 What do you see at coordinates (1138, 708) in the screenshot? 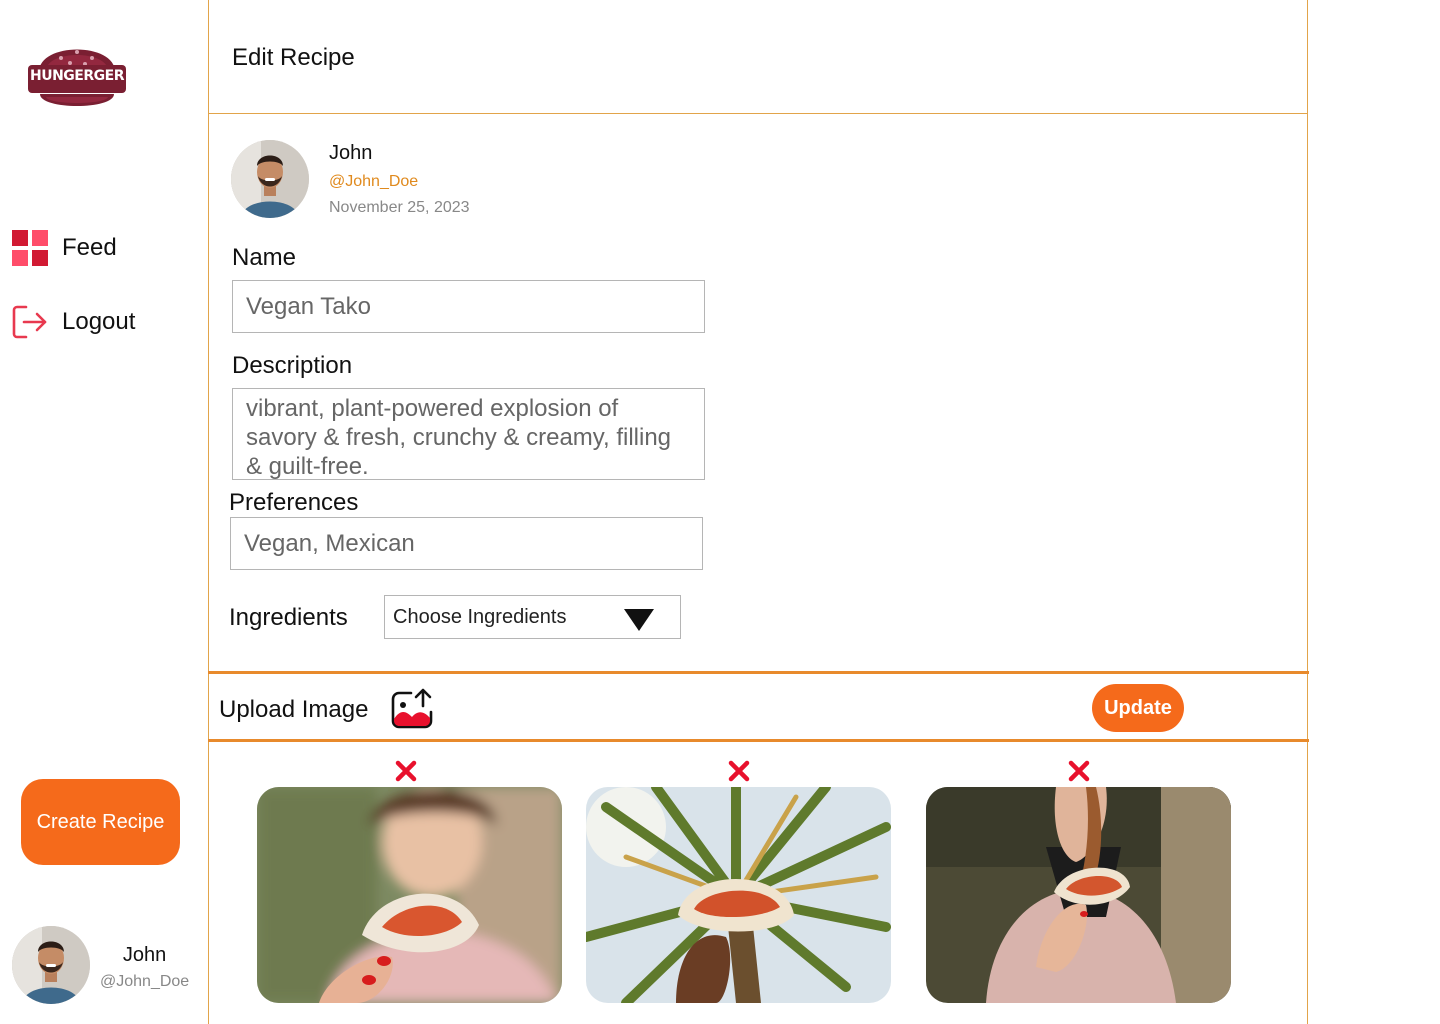
I see `update-button: Update` at bounding box center [1138, 708].